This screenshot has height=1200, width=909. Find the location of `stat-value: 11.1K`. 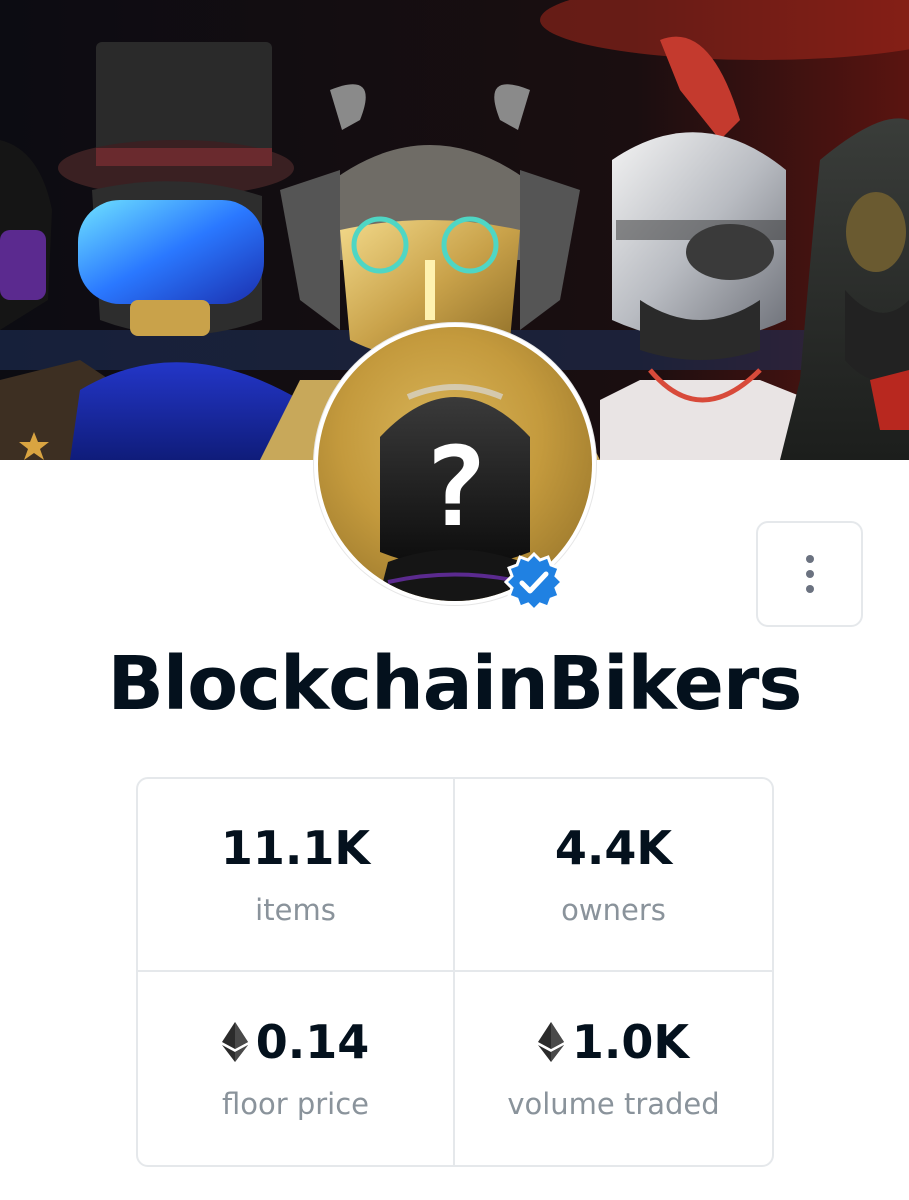

stat-value: 11.1K is located at coordinates (295, 848).